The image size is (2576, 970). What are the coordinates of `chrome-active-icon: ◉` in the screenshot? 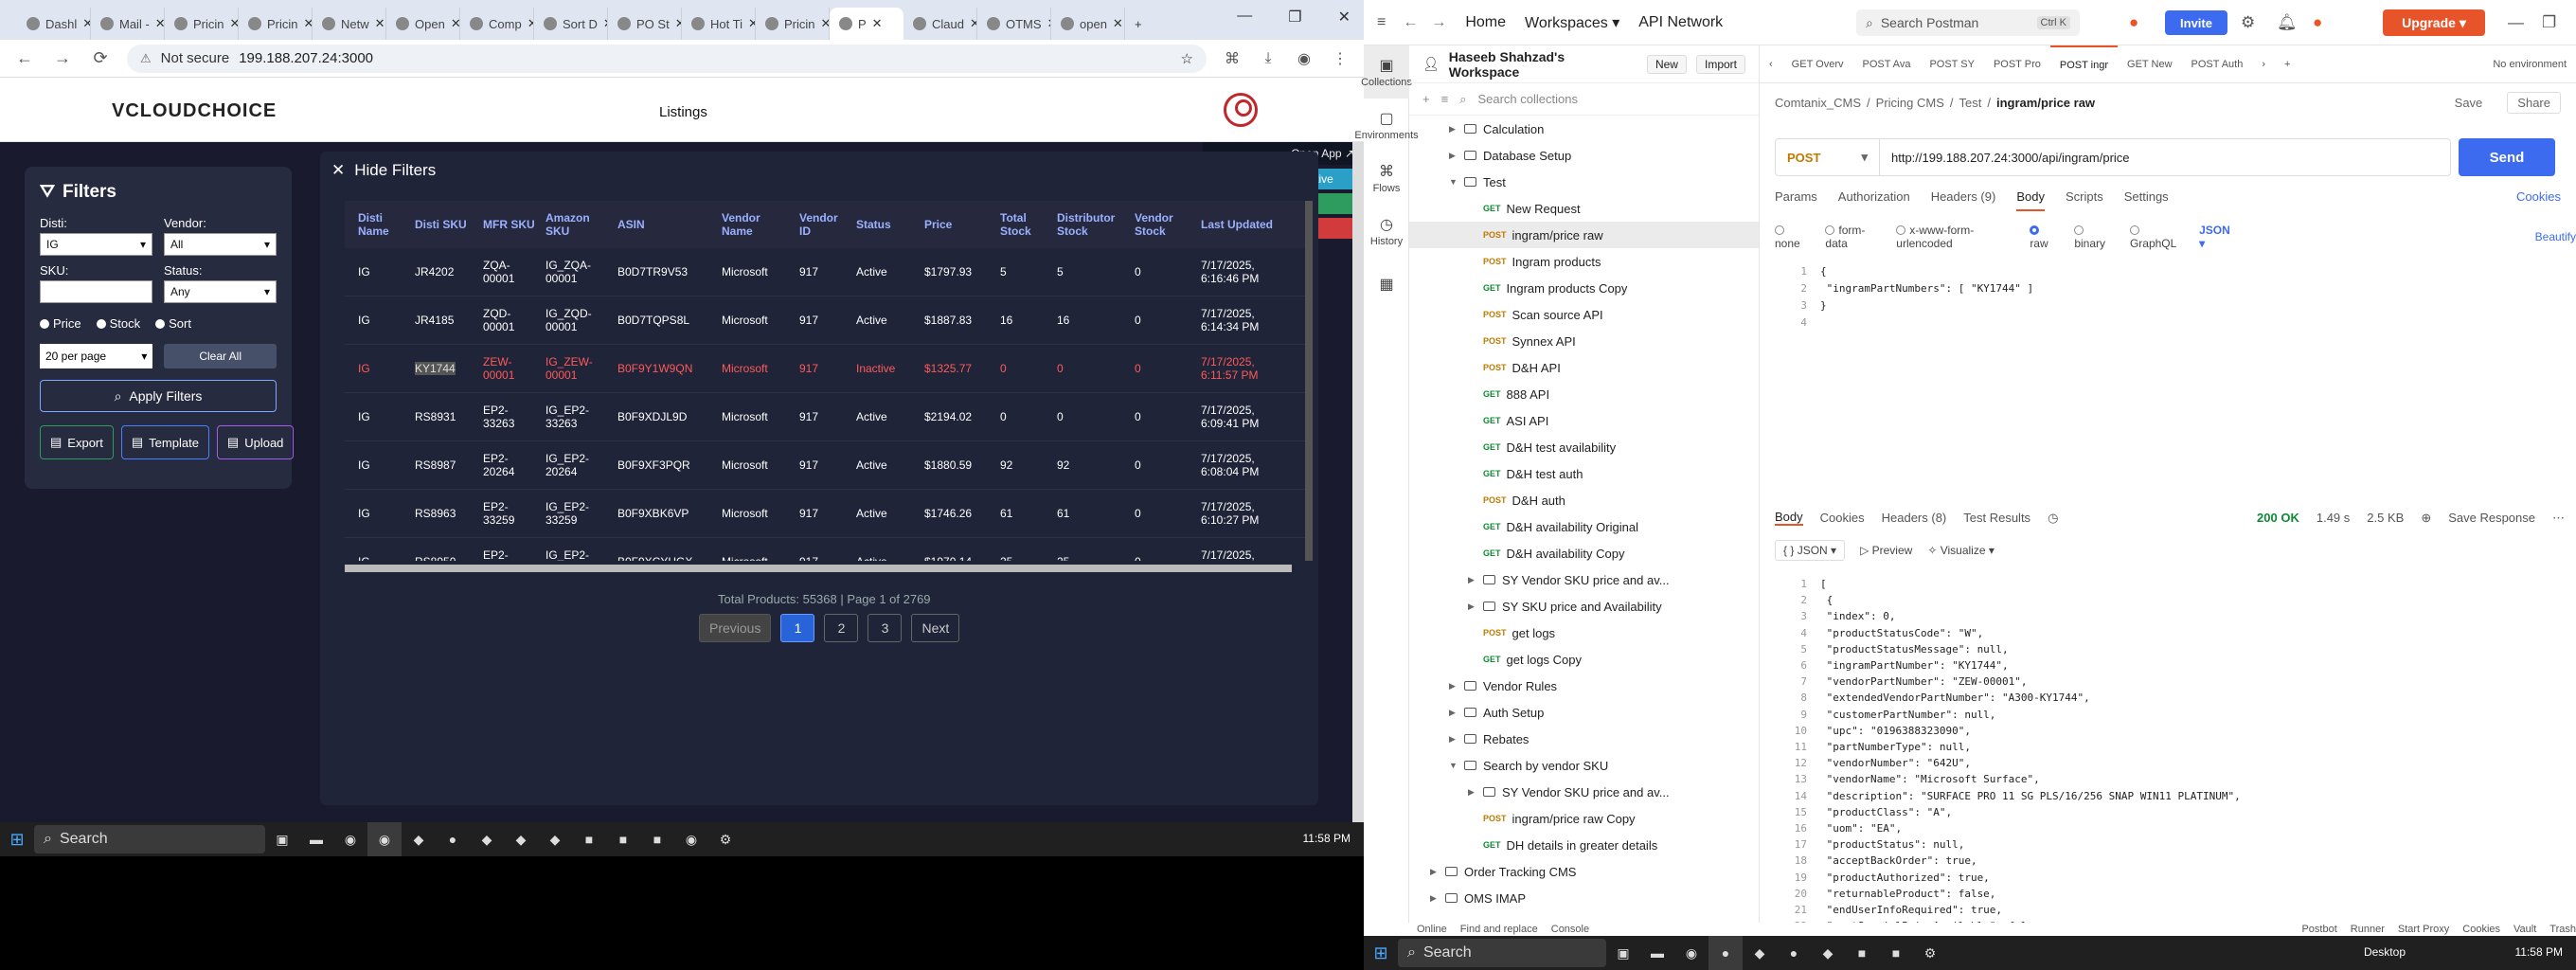 It's located at (384, 839).